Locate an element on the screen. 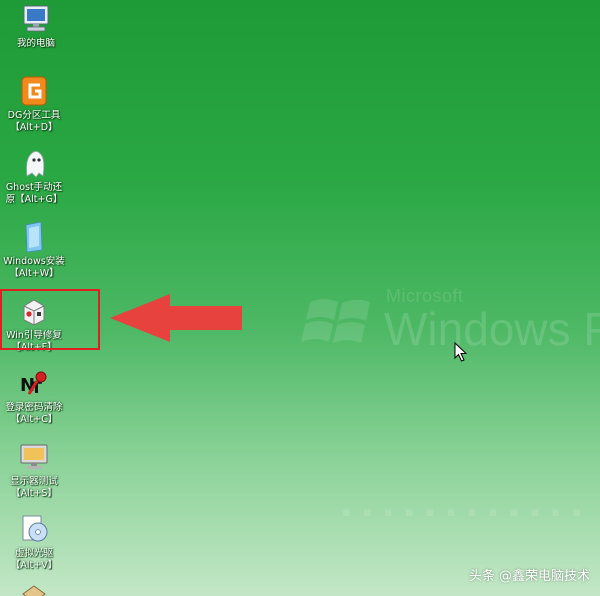  mouse-cursor-icon is located at coordinates (461, 352).